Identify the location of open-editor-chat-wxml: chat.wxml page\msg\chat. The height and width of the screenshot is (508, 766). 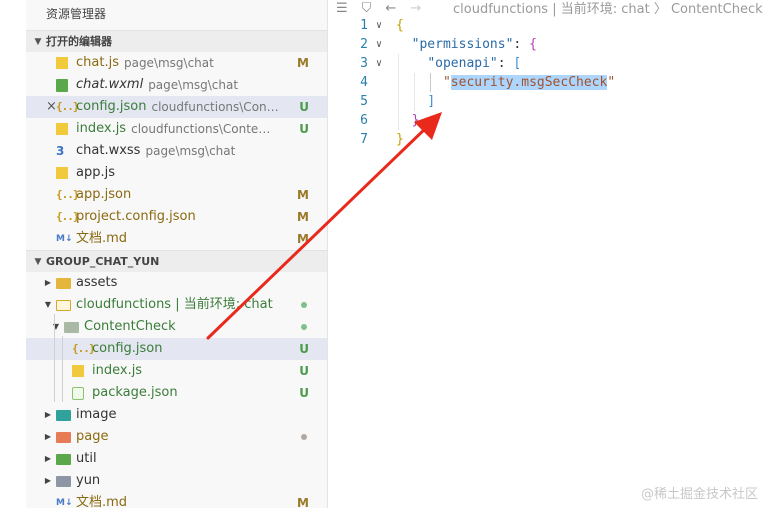
(176, 85).